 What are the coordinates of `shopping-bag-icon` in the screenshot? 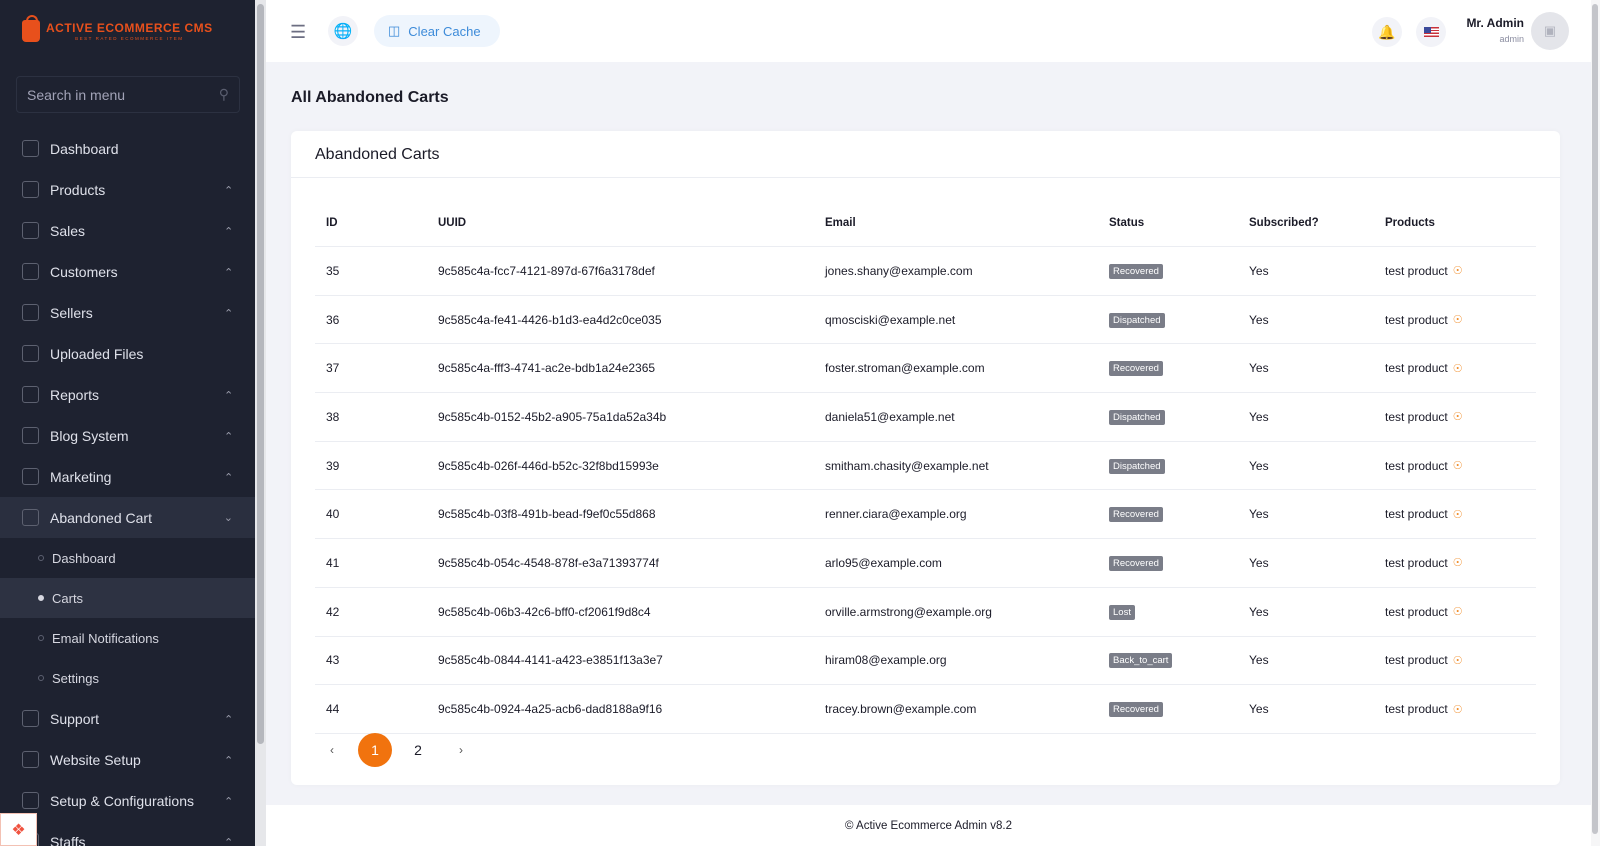 It's located at (31, 28).